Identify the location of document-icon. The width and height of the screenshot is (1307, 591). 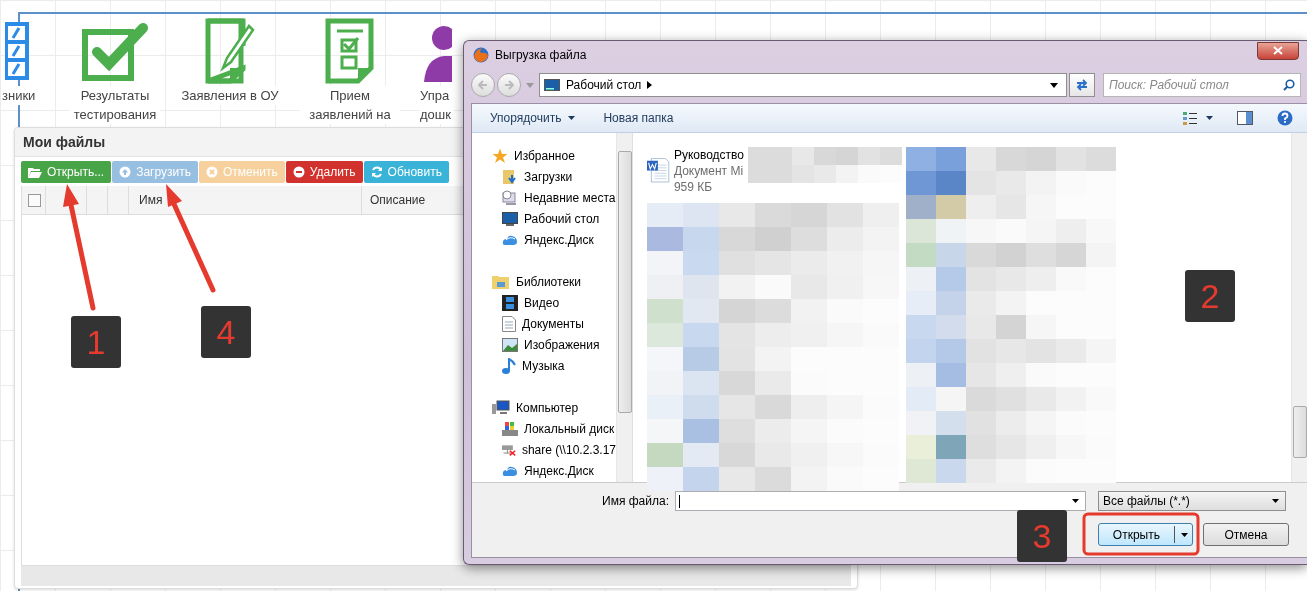
(509, 323).